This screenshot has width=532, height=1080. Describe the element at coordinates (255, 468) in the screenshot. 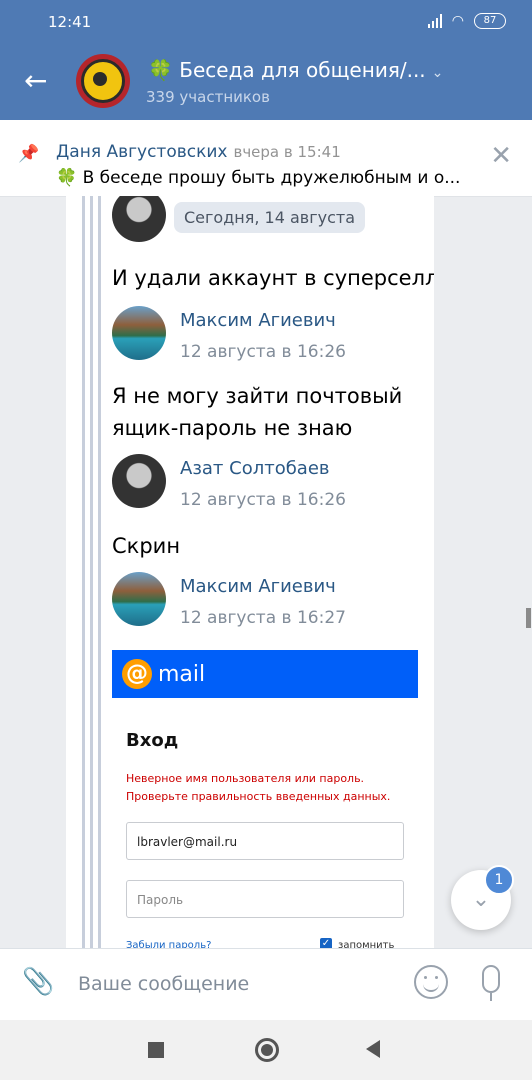

I see `message-author: Азат Солтобаев` at that location.